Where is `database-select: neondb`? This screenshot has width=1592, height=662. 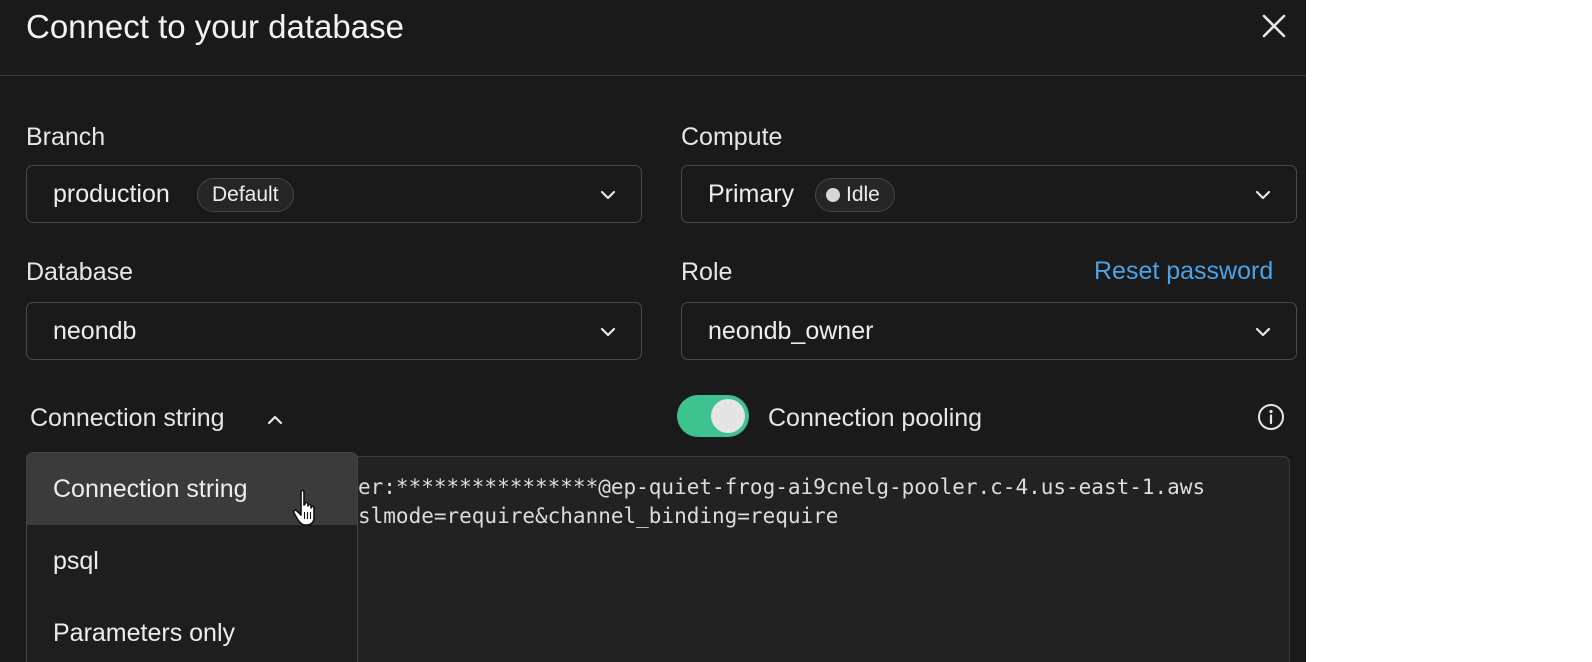
database-select: neondb is located at coordinates (334, 331).